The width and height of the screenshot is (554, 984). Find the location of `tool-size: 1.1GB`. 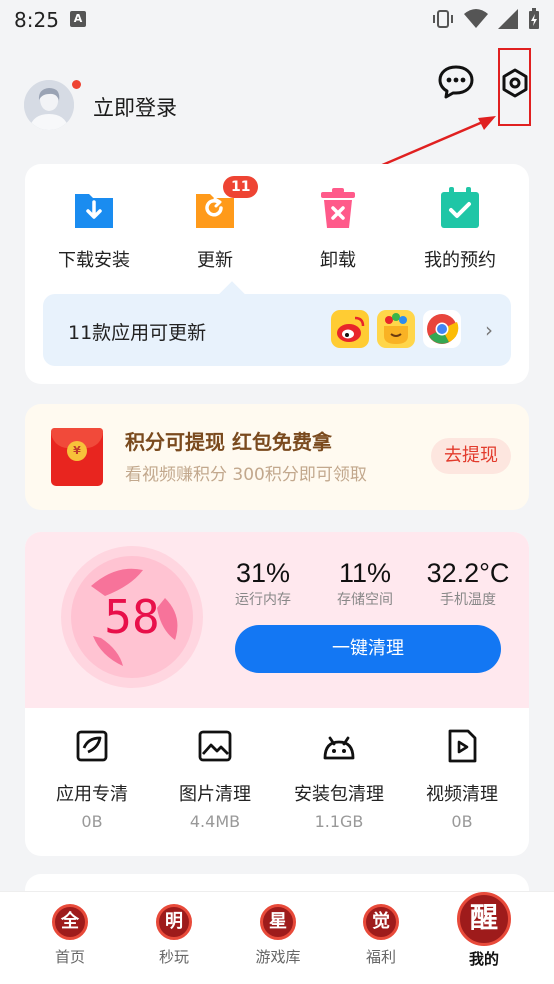

tool-size: 1.1GB is located at coordinates (339, 821).